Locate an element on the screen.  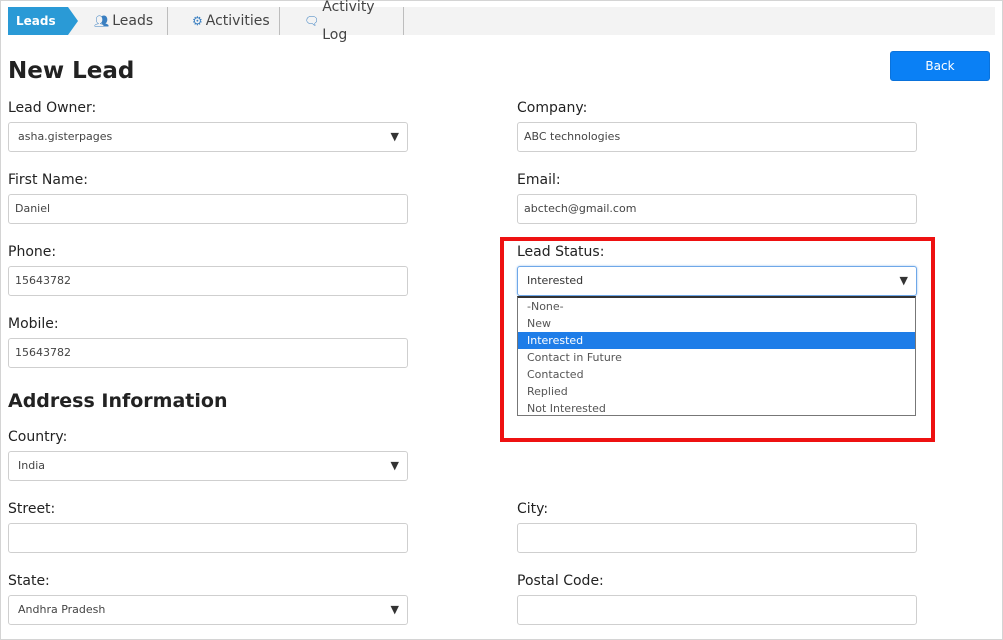
first-name-label: First Name: is located at coordinates (48, 180).